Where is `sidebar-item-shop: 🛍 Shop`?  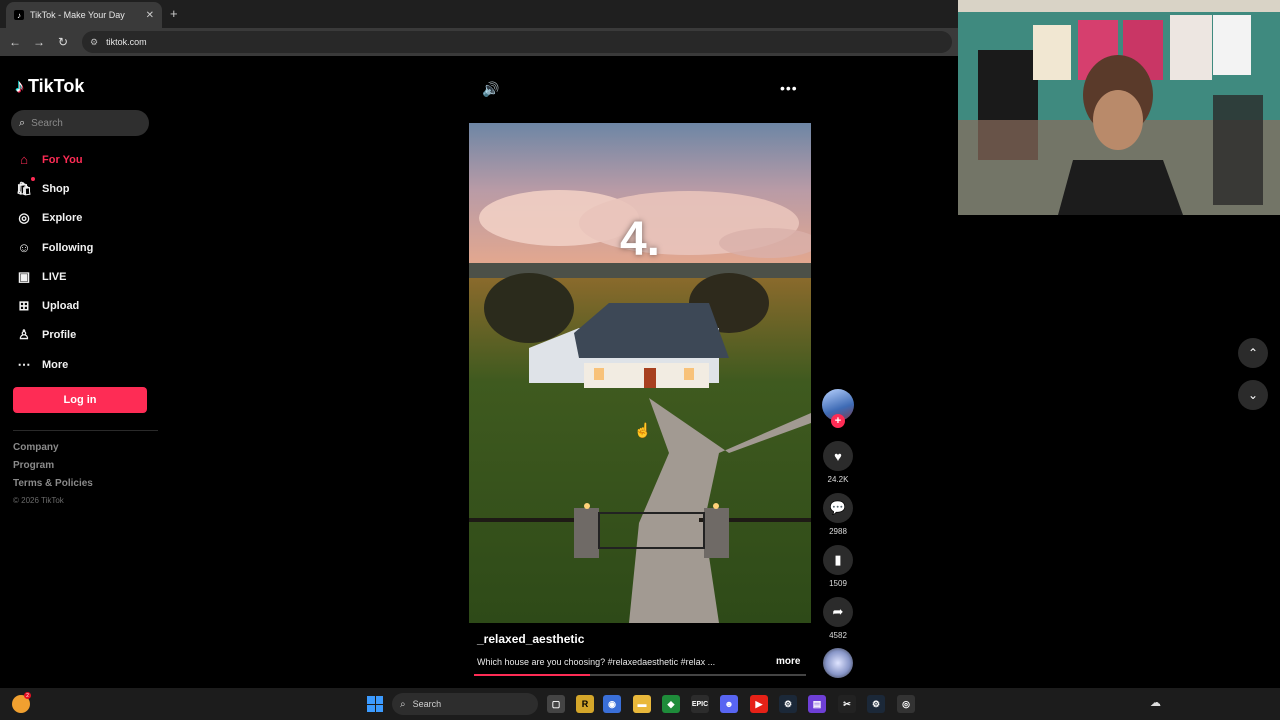
sidebar-item-shop: 🛍 Shop is located at coordinates (87, 188).